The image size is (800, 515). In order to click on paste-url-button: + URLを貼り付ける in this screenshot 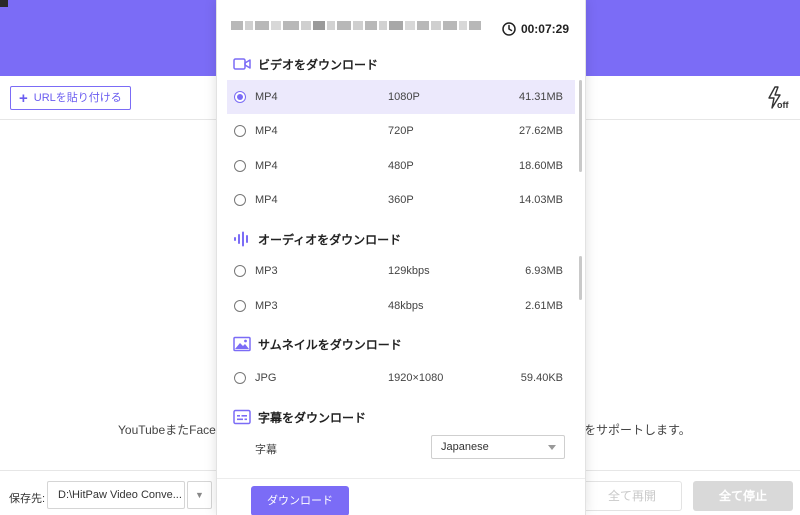, I will do `click(70, 98)`.